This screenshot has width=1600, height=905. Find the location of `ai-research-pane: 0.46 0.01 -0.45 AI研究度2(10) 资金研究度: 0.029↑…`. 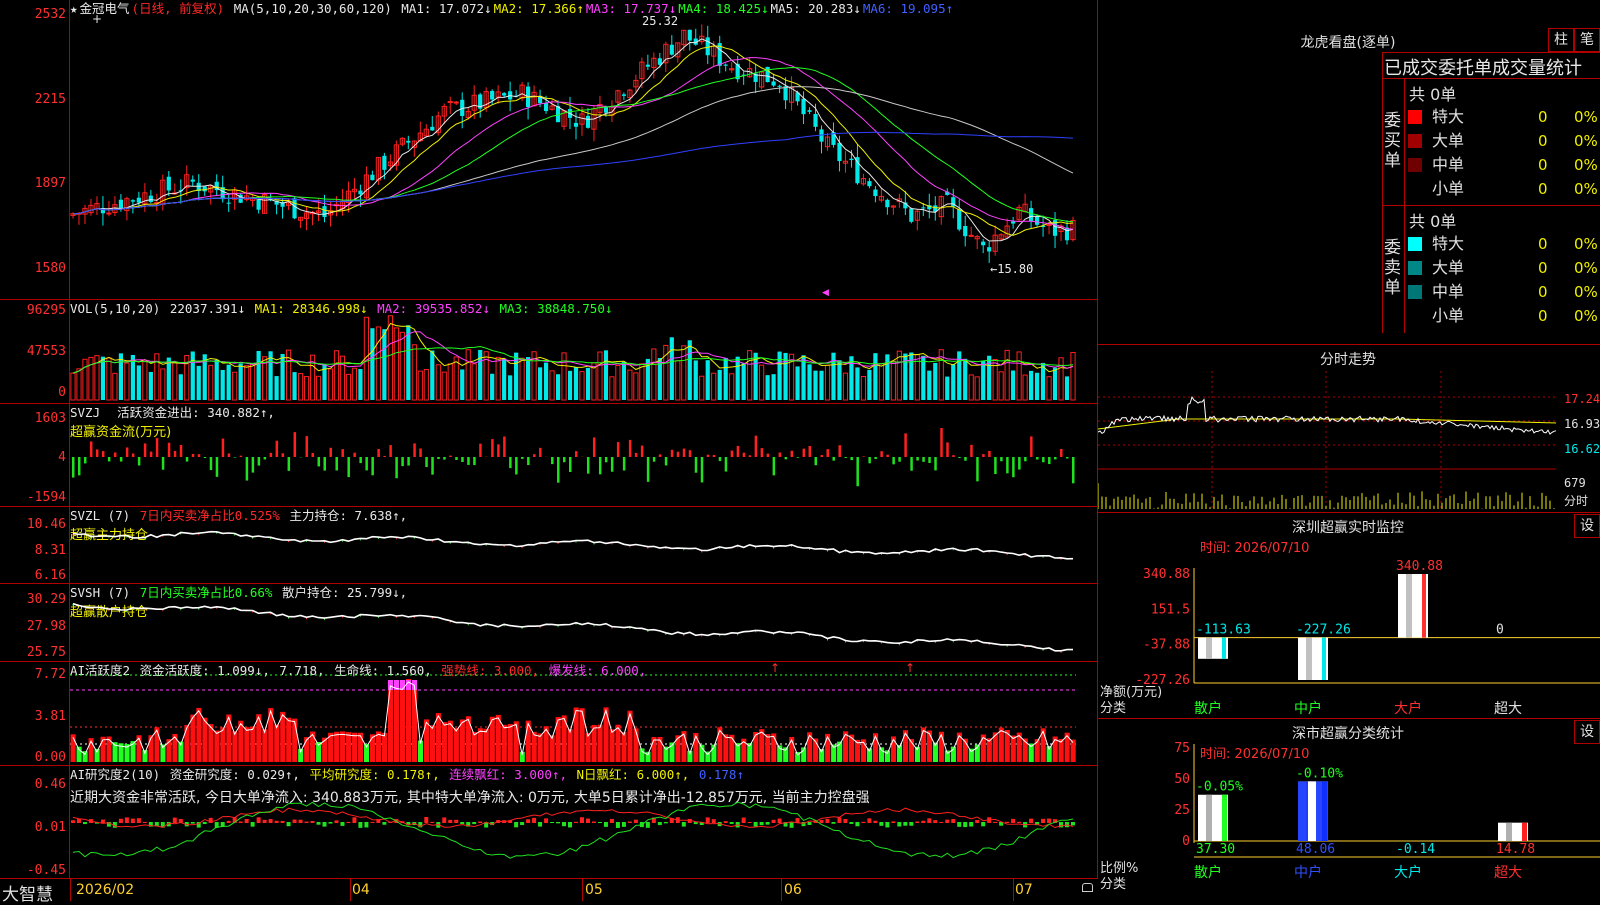

ai-research-pane: 0.46 0.01 -0.45 AI研究度2(10) 资金研究度: 0.029↑… is located at coordinates (549, 821).